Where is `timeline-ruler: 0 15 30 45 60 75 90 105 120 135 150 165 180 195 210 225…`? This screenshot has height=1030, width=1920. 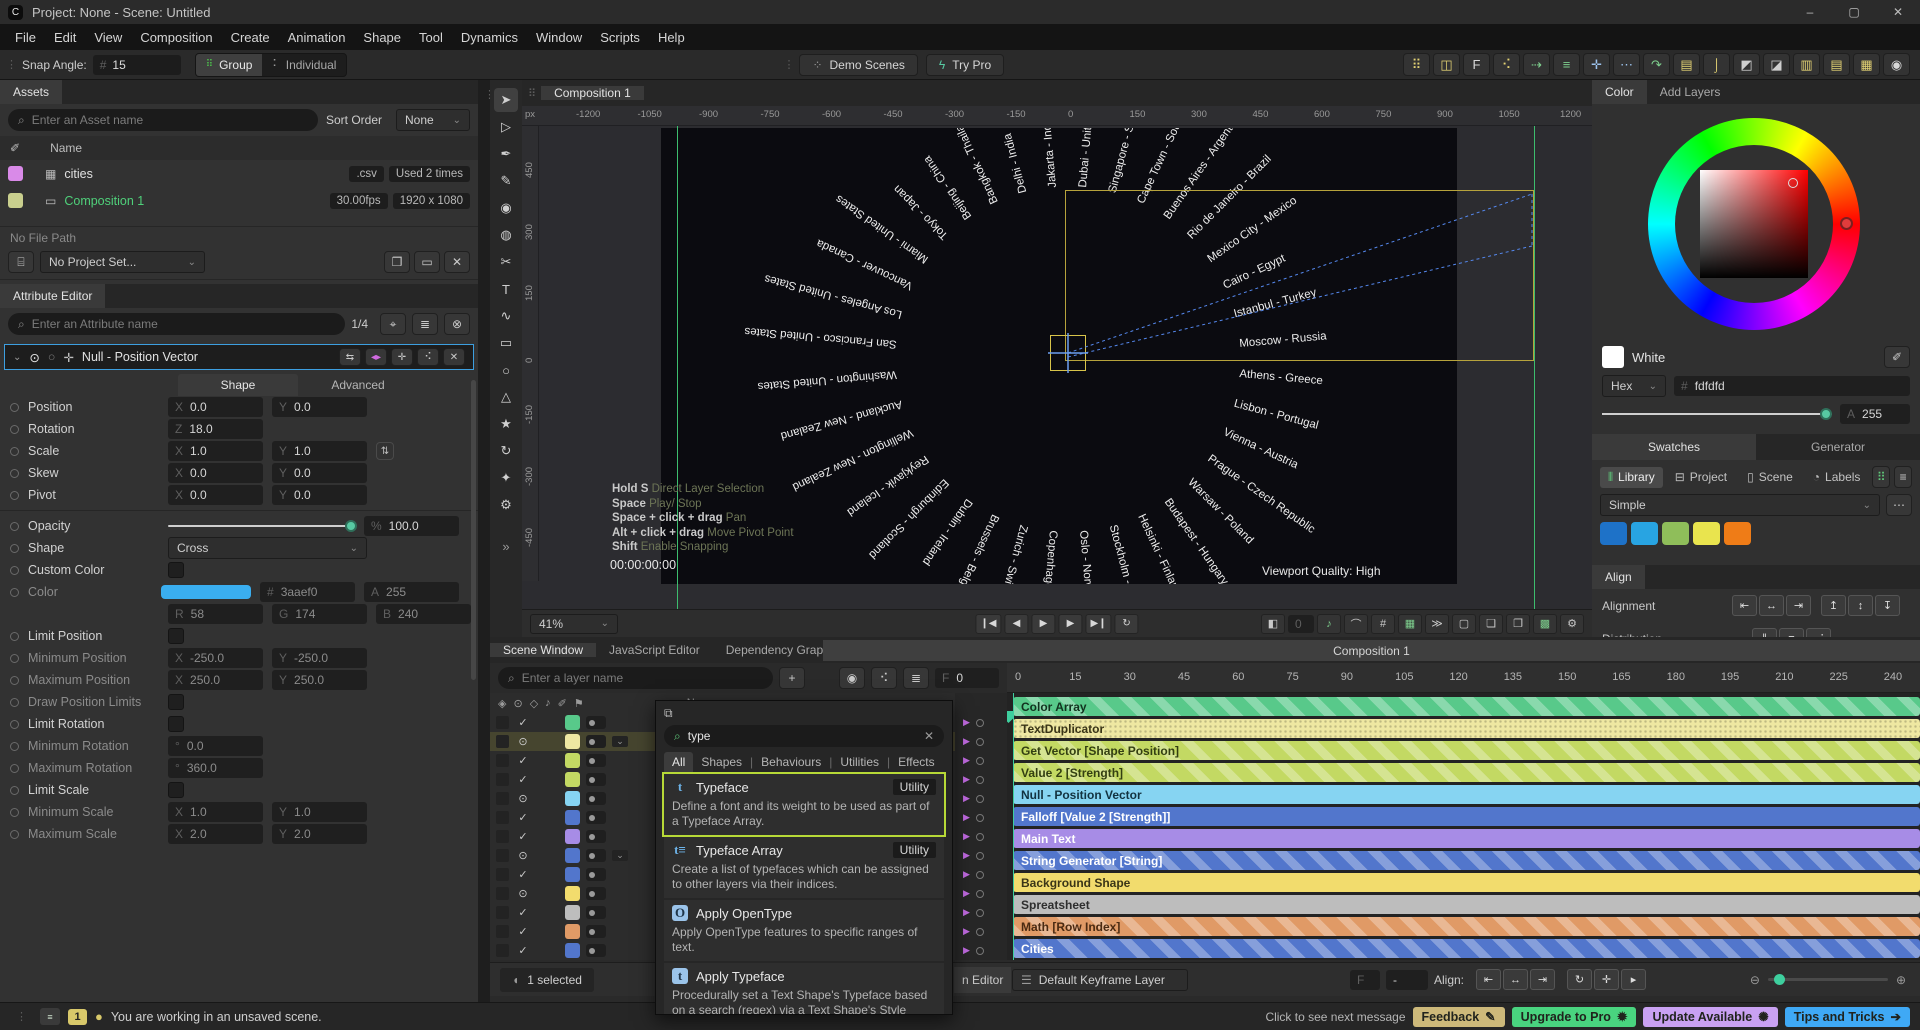
timeline-ruler: 0 15 30 45 60 75 90 105 120 135 150 165 180 195 210 225… is located at coordinates (1463, 678).